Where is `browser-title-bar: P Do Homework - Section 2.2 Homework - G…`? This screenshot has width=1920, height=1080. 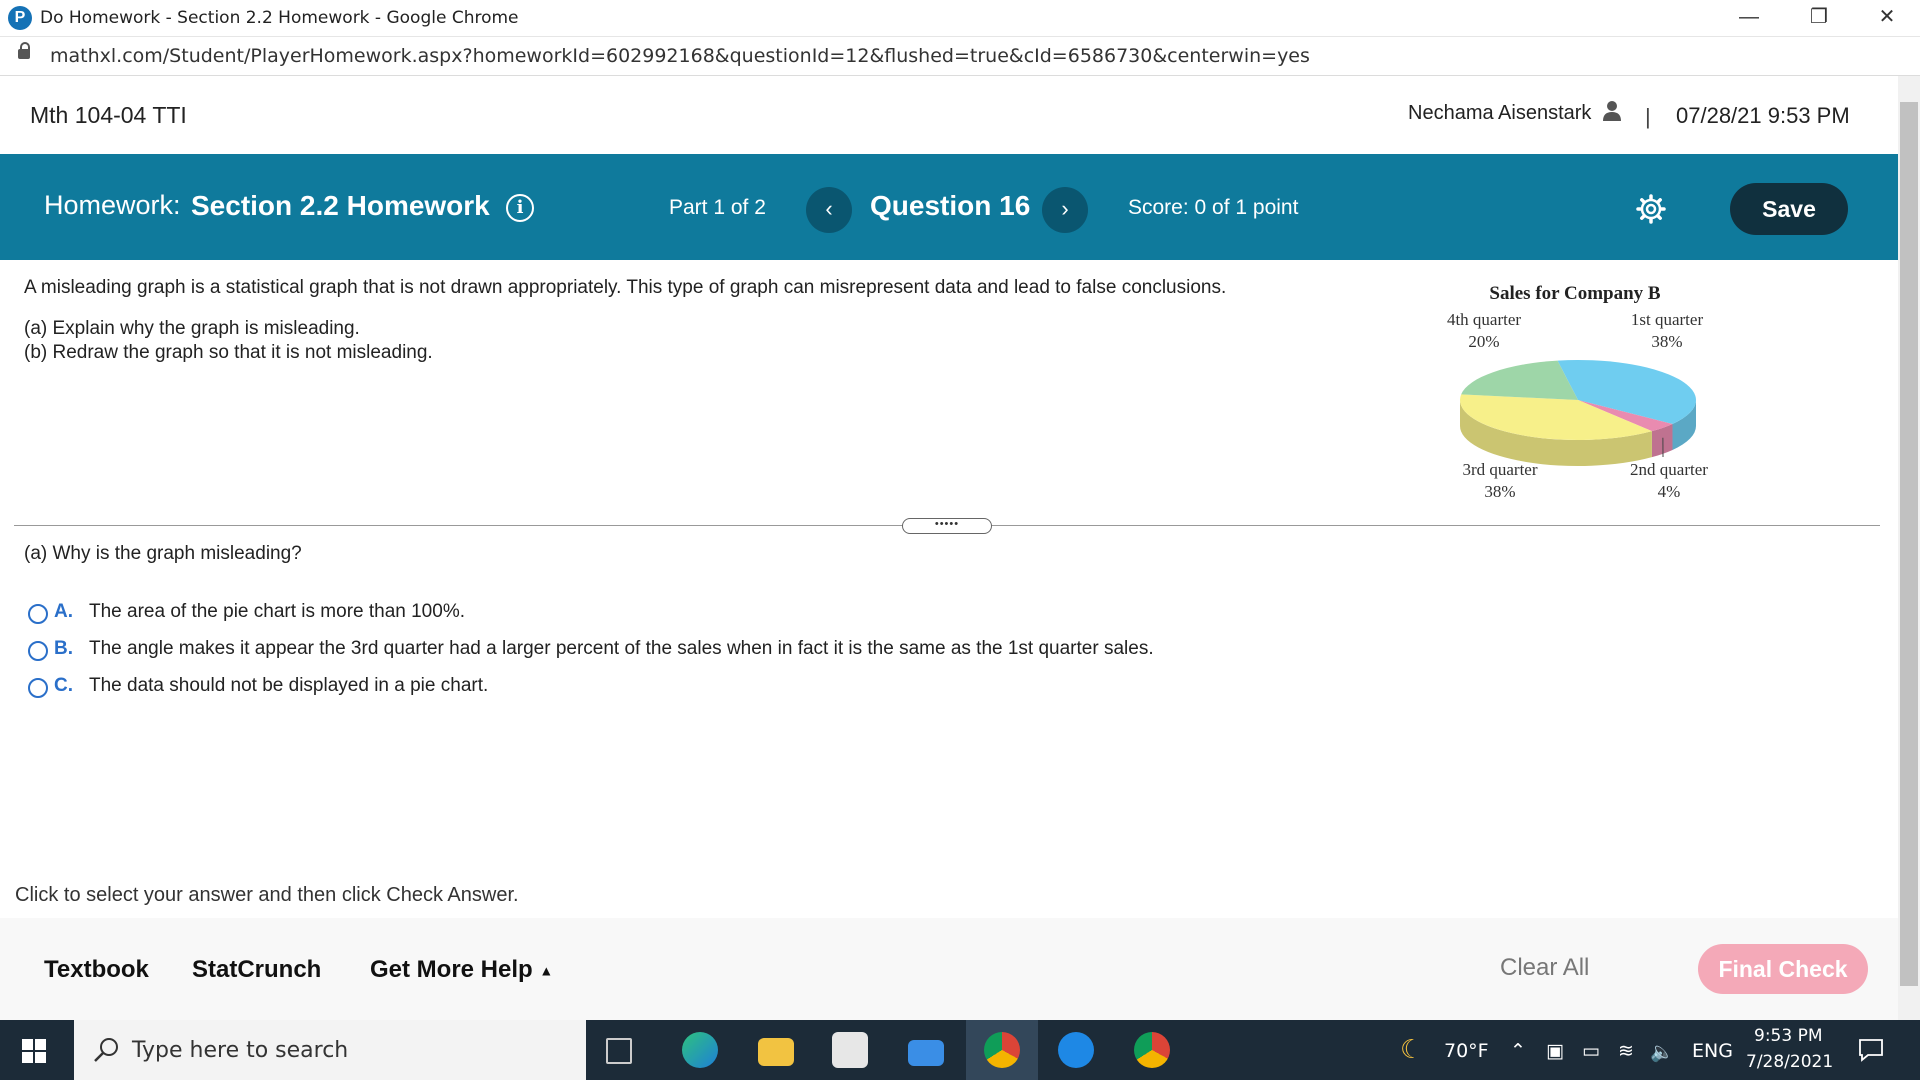
browser-title-bar: P Do Homework - Section 2.2 Homework - G… is located at coordinates (960, 18).